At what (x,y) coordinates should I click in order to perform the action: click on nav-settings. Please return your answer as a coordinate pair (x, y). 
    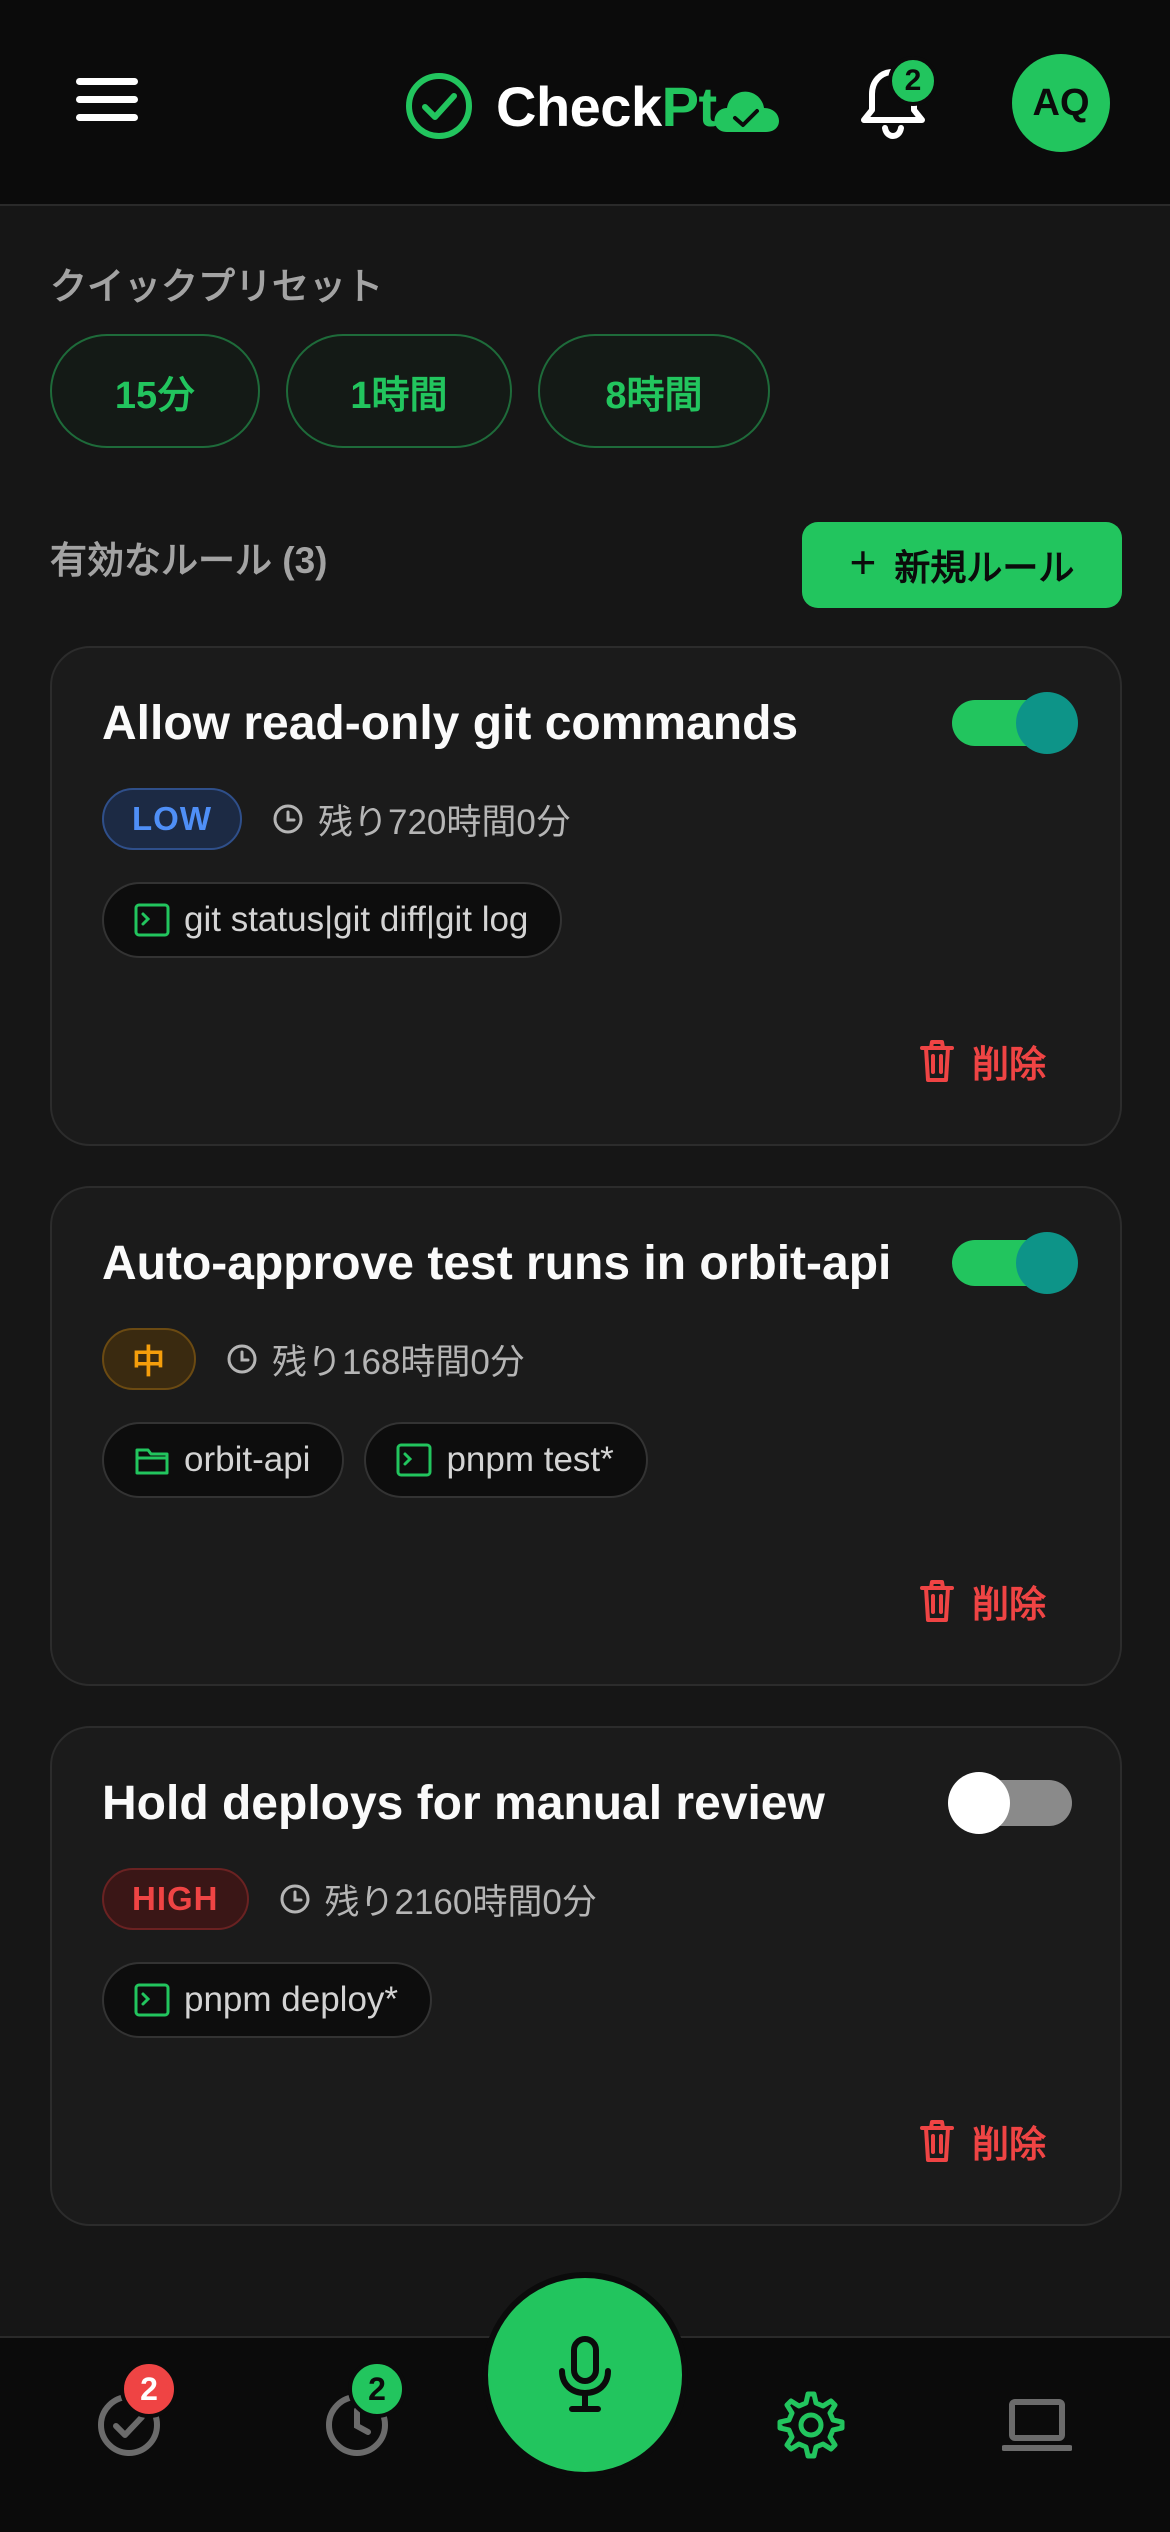
    Looking at the image, I should click on (816, 2430).